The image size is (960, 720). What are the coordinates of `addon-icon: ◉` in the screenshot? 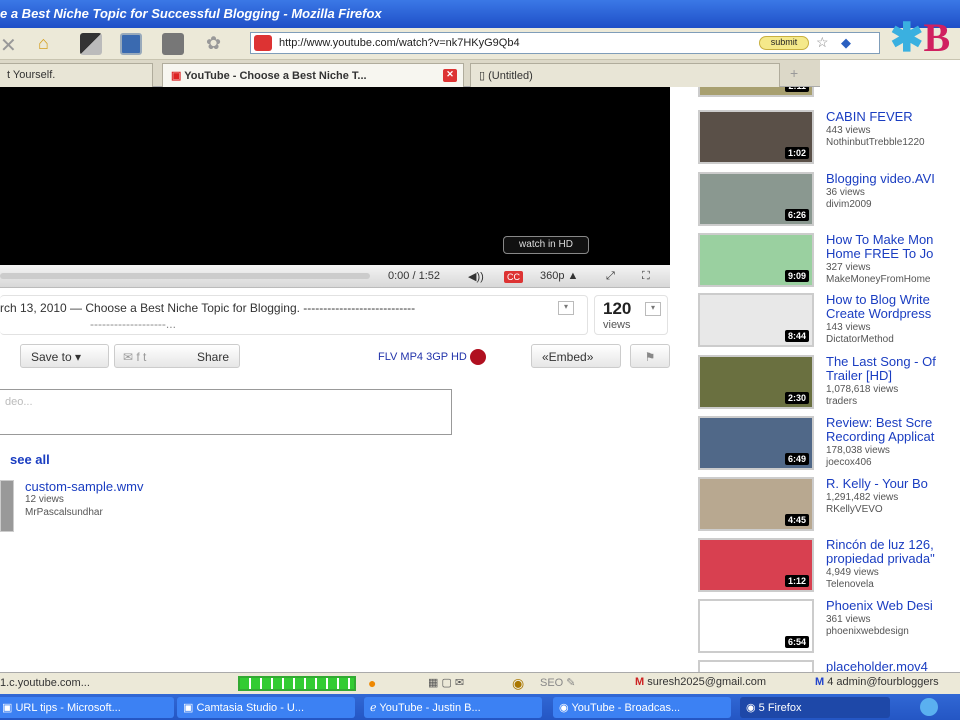 It's located at (518, 683).